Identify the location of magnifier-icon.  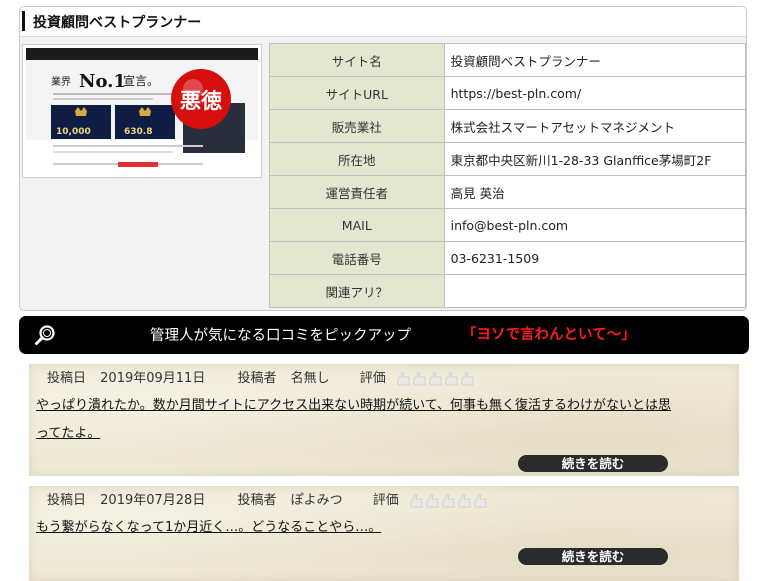
(45, 335).